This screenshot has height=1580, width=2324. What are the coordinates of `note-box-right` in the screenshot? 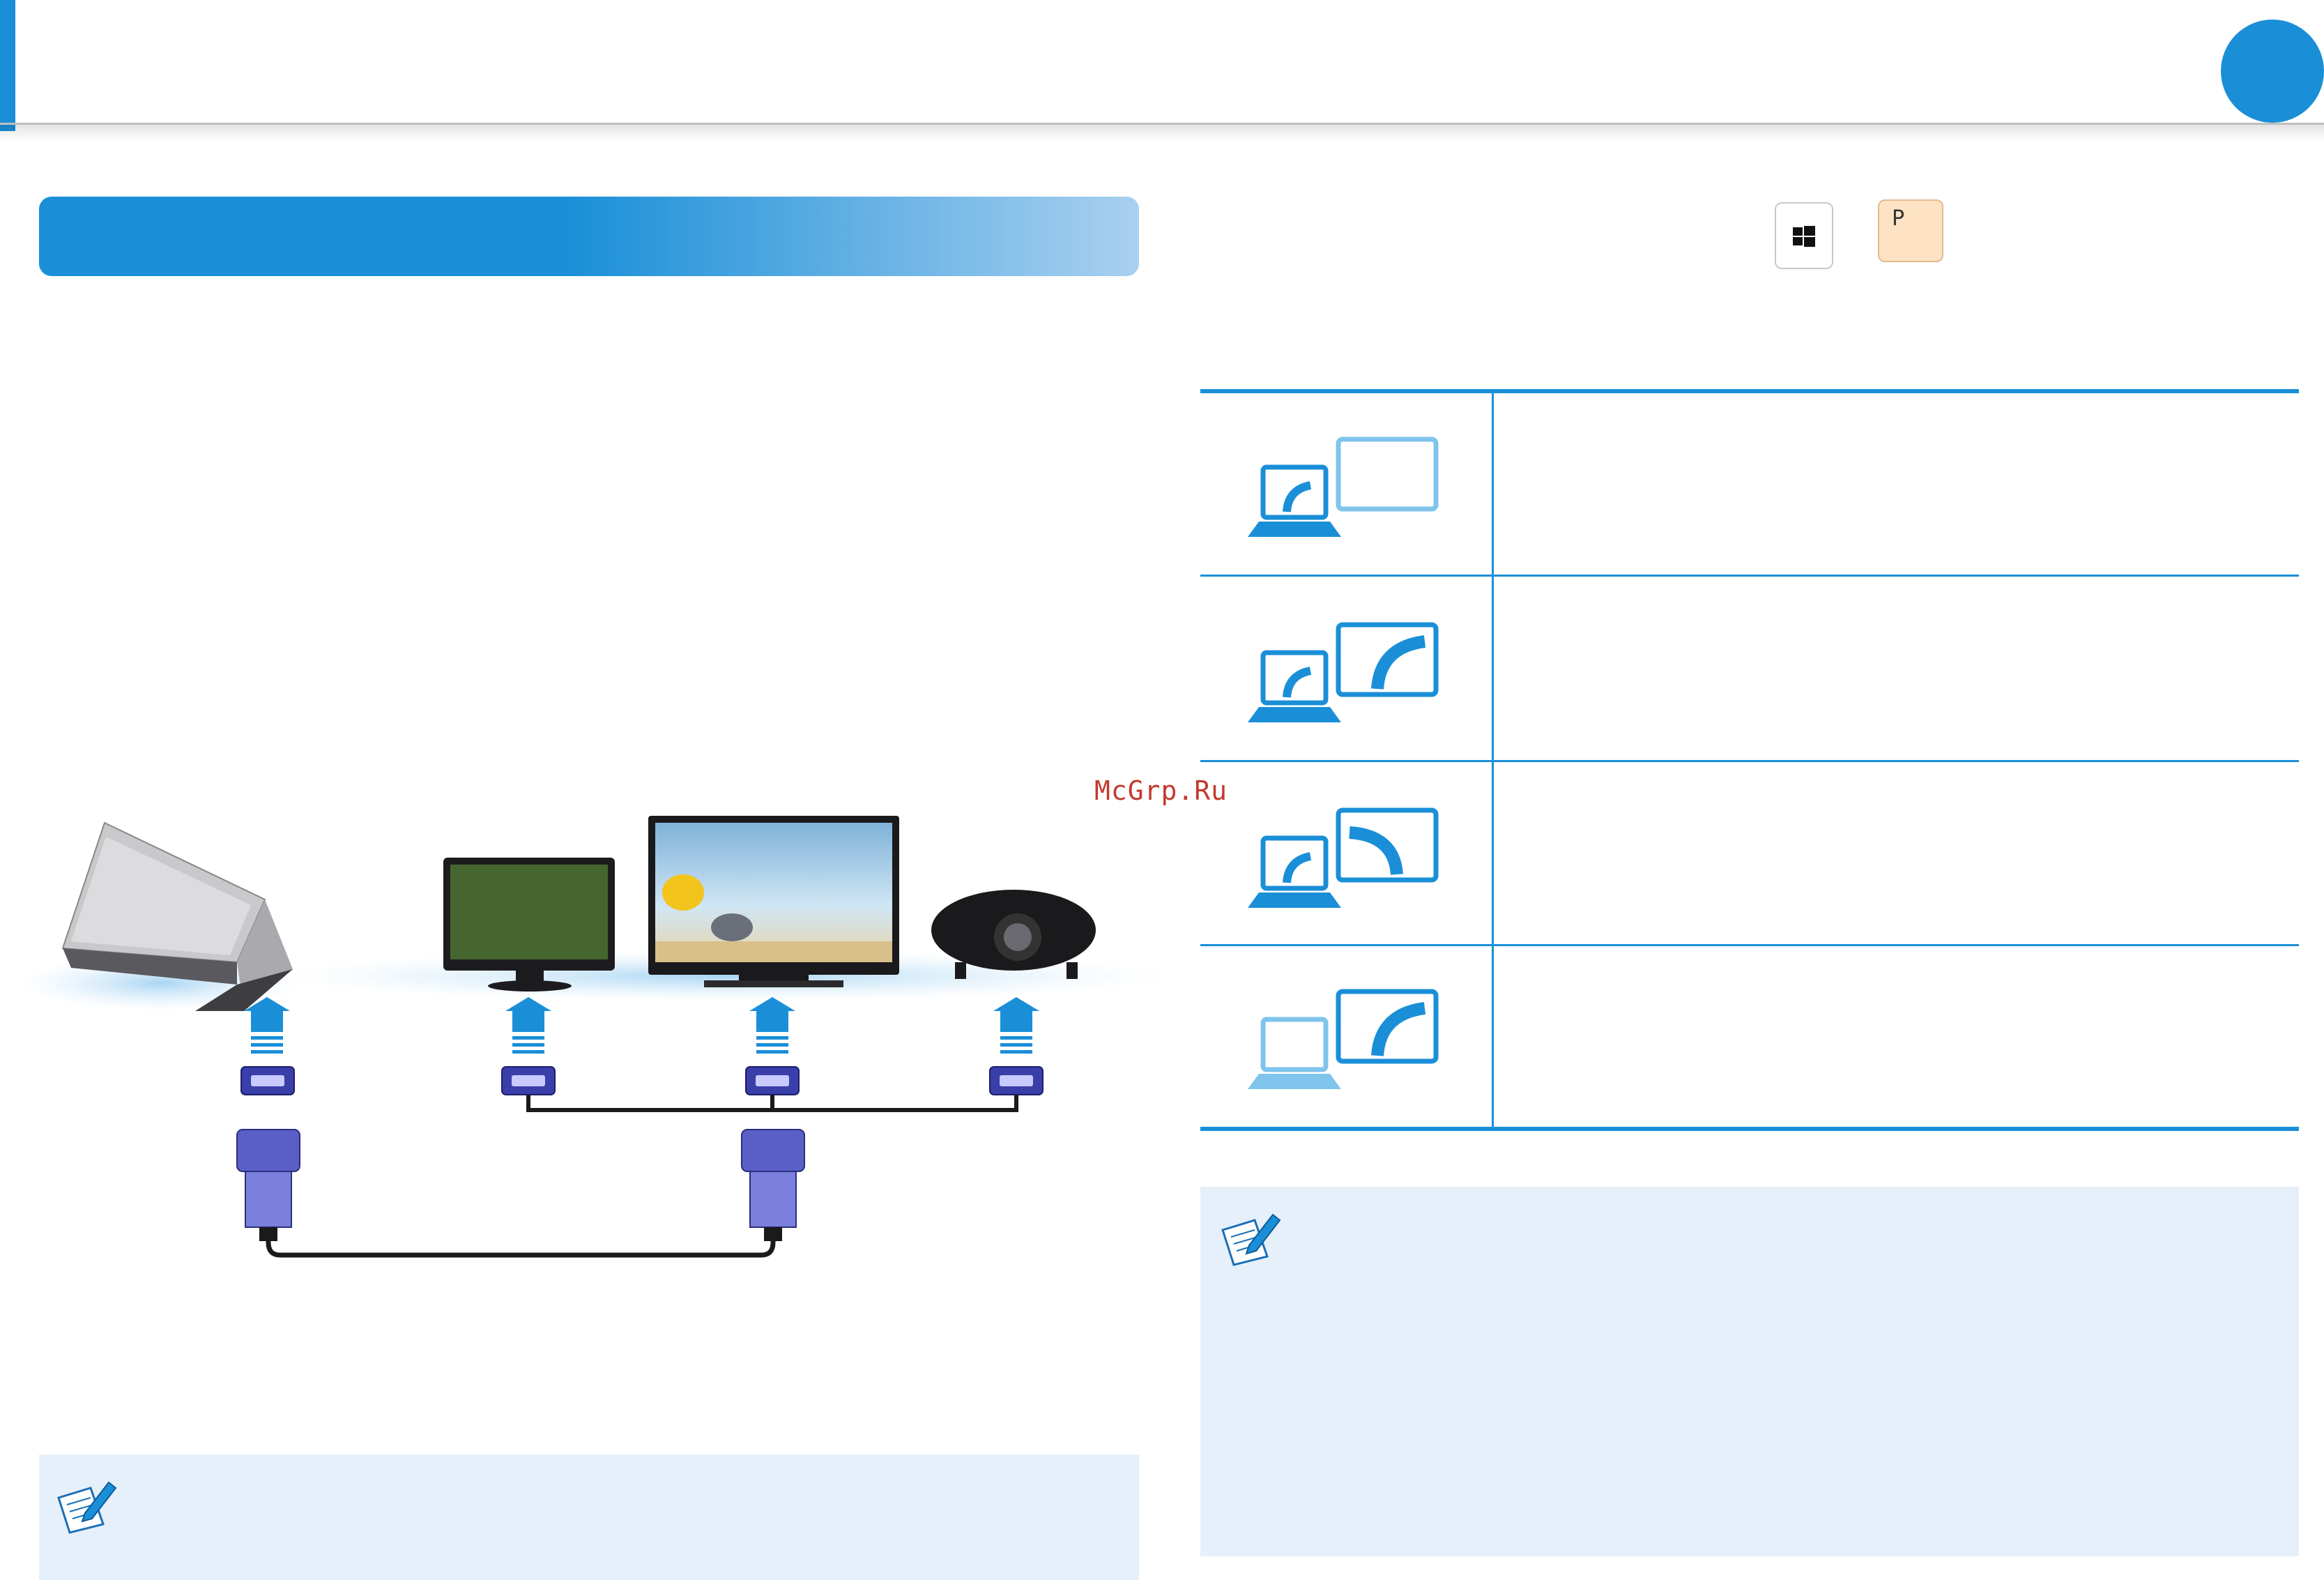 It's located at (1749, 1372).